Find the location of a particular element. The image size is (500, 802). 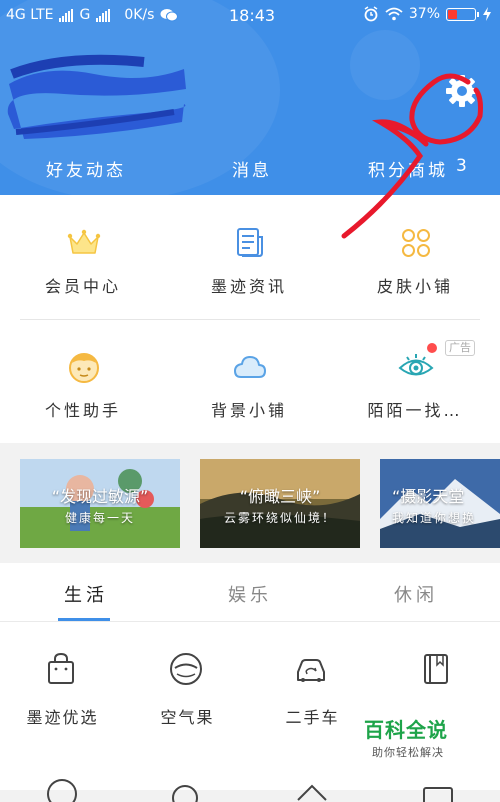

grid-item-skin-shop: 皮肤小铺 is located at coordinates (415, 257).